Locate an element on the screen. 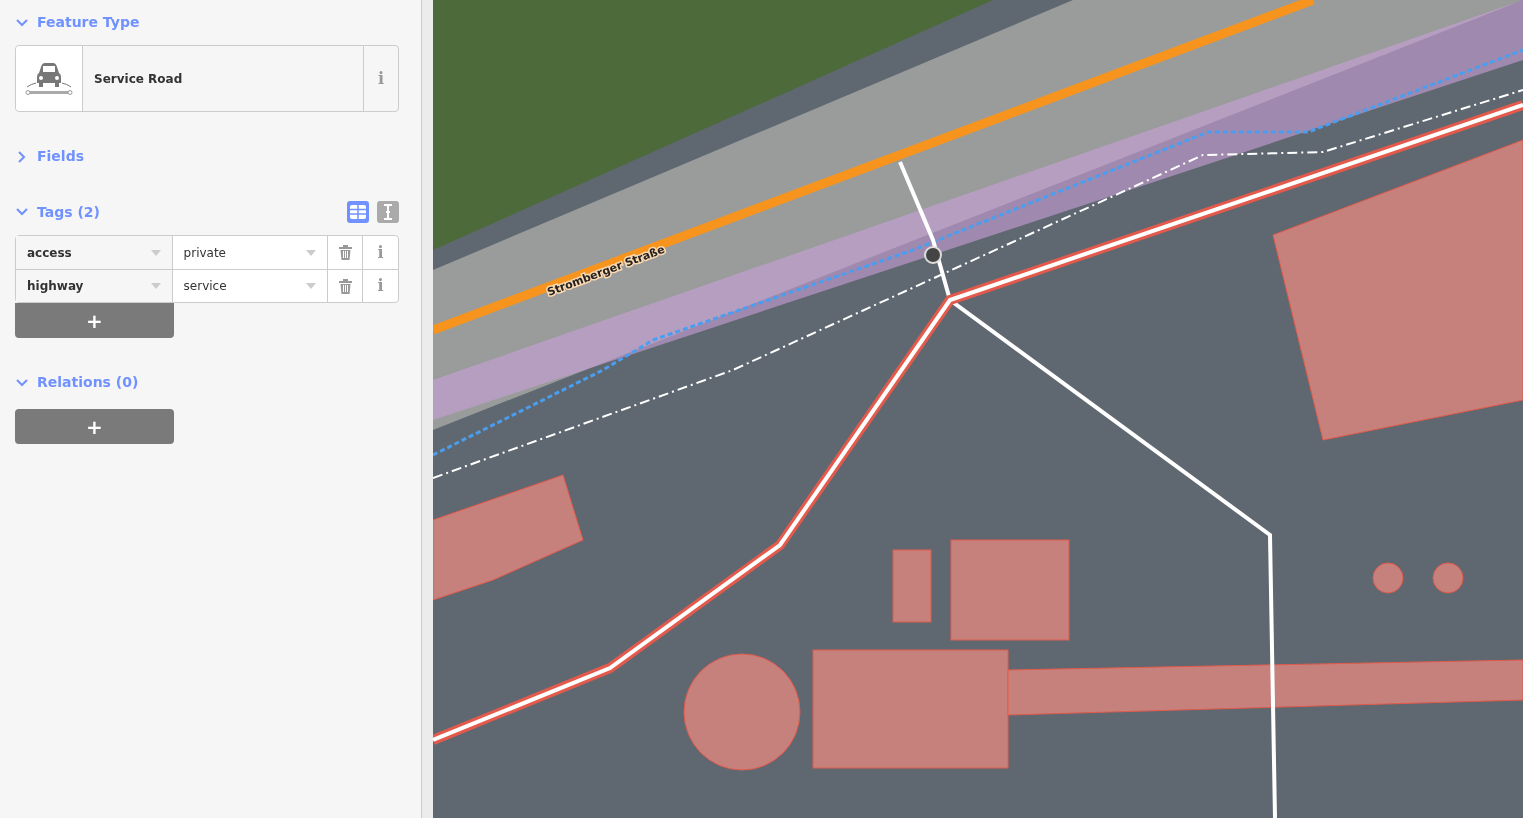 The width and height of the screenshot is (1523, 818). add-tag-button: + is located at coordinates (94, 320).